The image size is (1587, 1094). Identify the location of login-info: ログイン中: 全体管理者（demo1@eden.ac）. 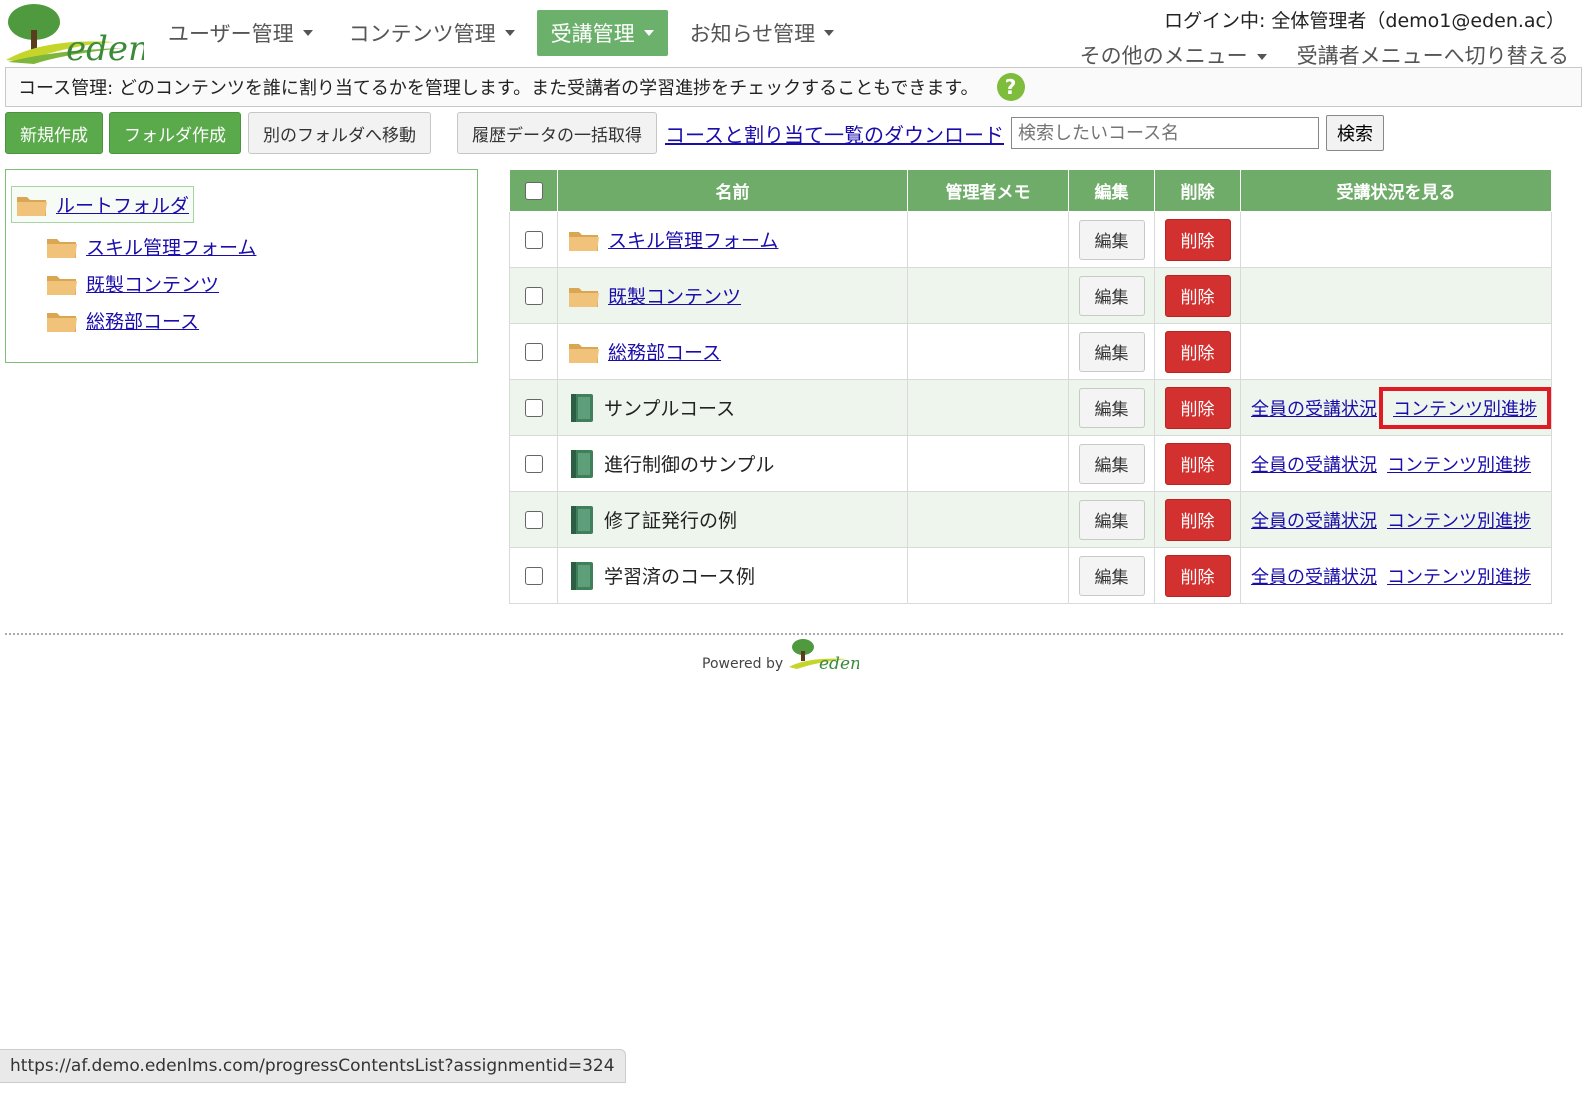
(1364, 21).